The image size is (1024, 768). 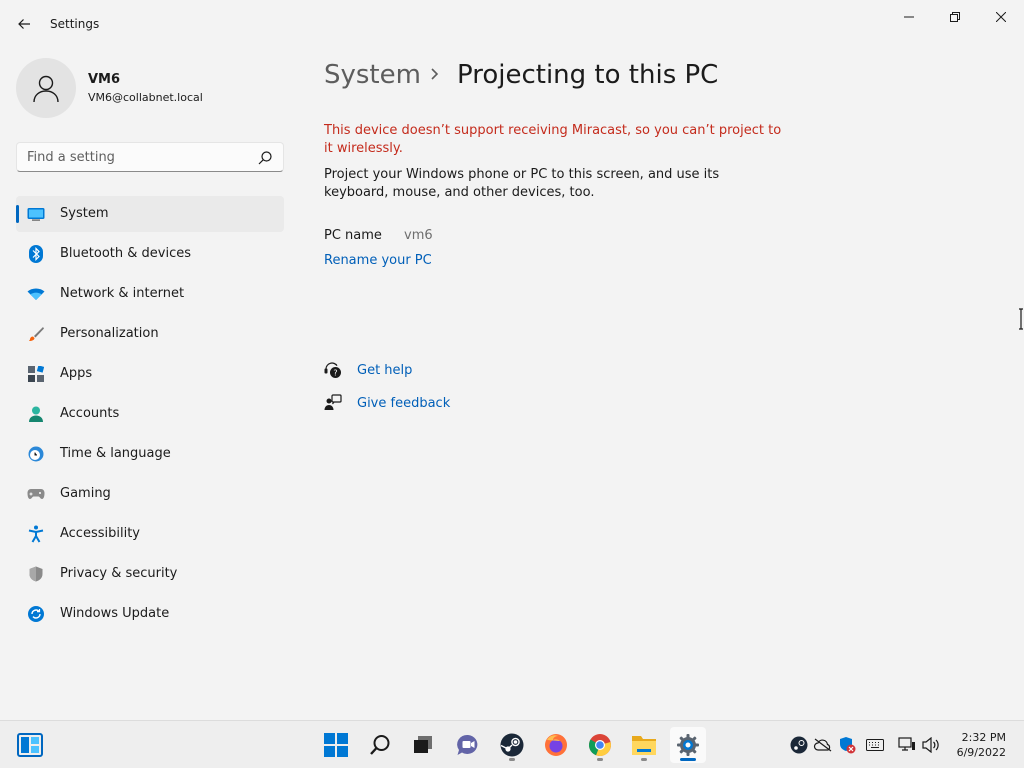 I want to click on tray-onedrive, so click(x=823, y=745).